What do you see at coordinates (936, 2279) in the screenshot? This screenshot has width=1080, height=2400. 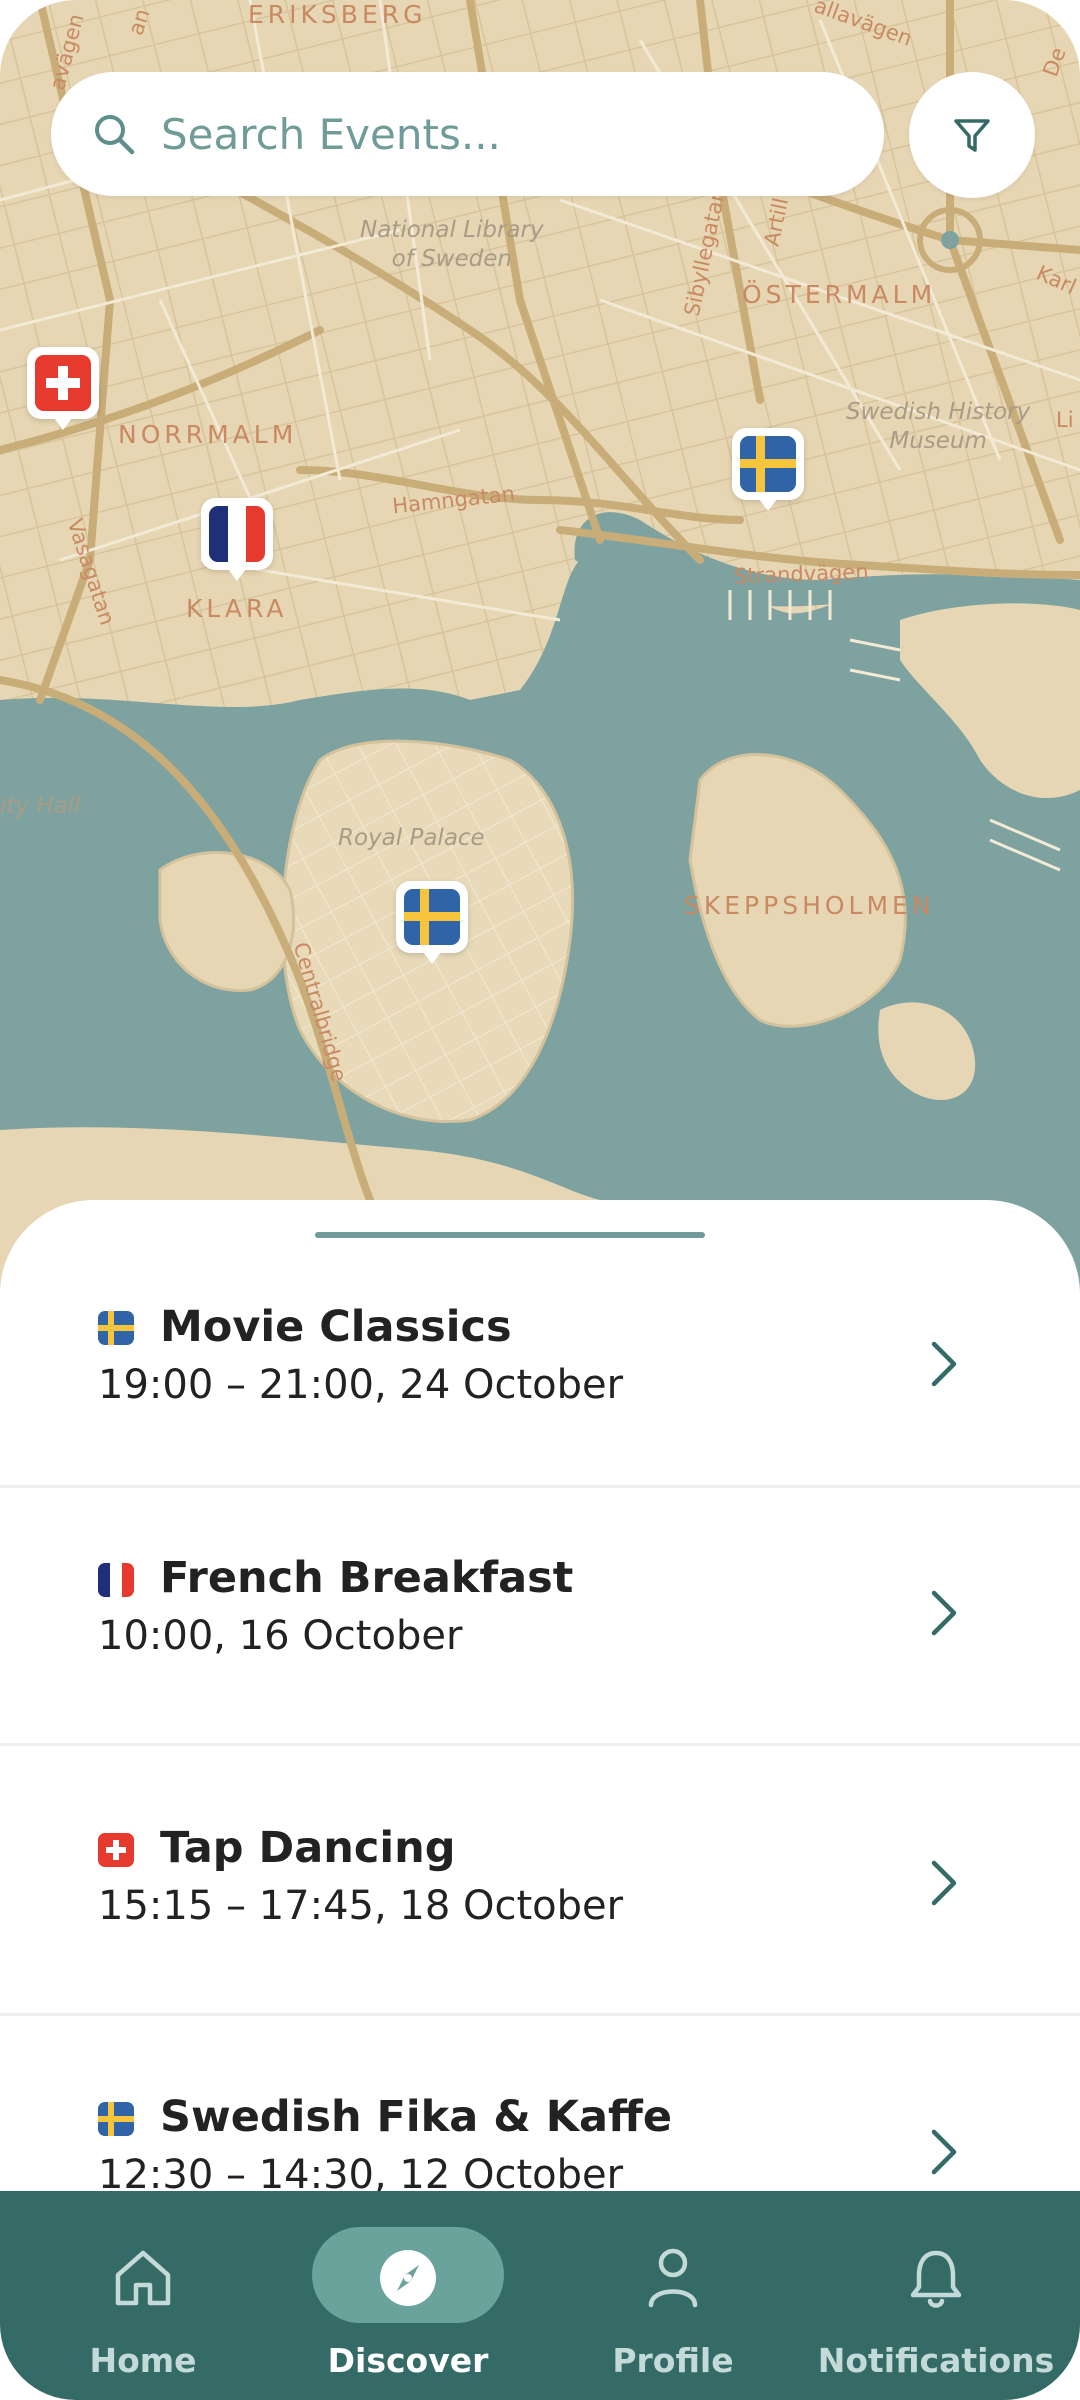 I see `bell-icon` at bounding box center [936, 2279].